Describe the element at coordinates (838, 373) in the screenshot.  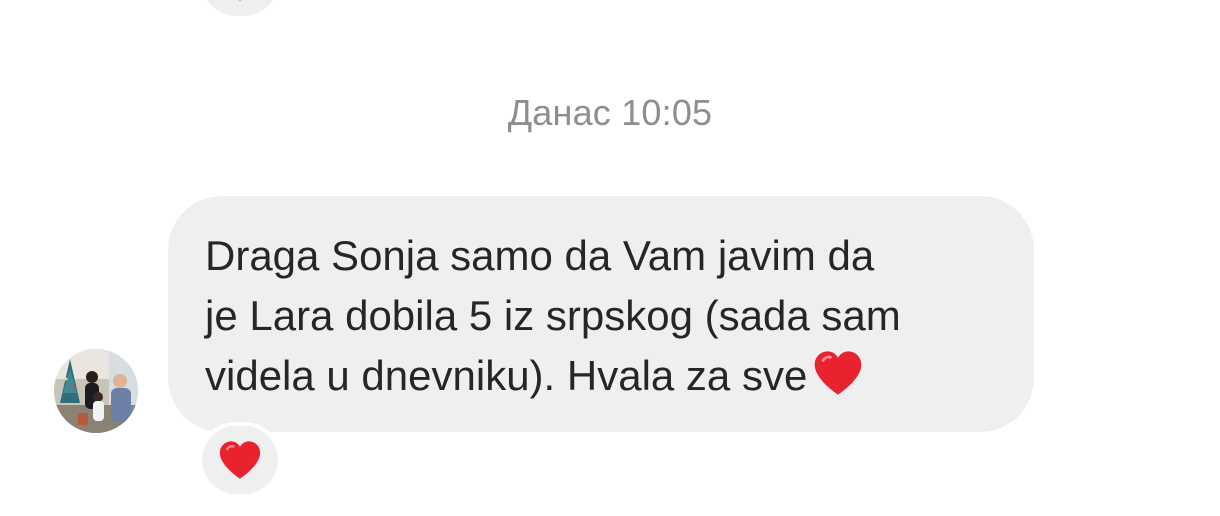
I see `red-heart-emoji-icon` at that location.